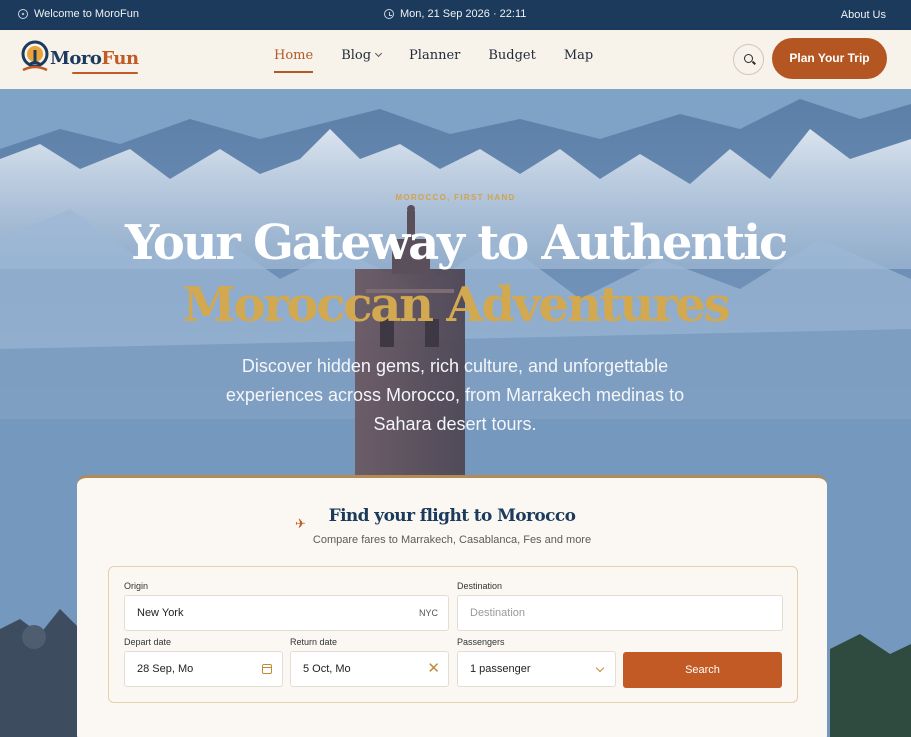  Describe the element at coordinates (480, 586) in the screenshot. I see `destination-label: Destination` at that location.